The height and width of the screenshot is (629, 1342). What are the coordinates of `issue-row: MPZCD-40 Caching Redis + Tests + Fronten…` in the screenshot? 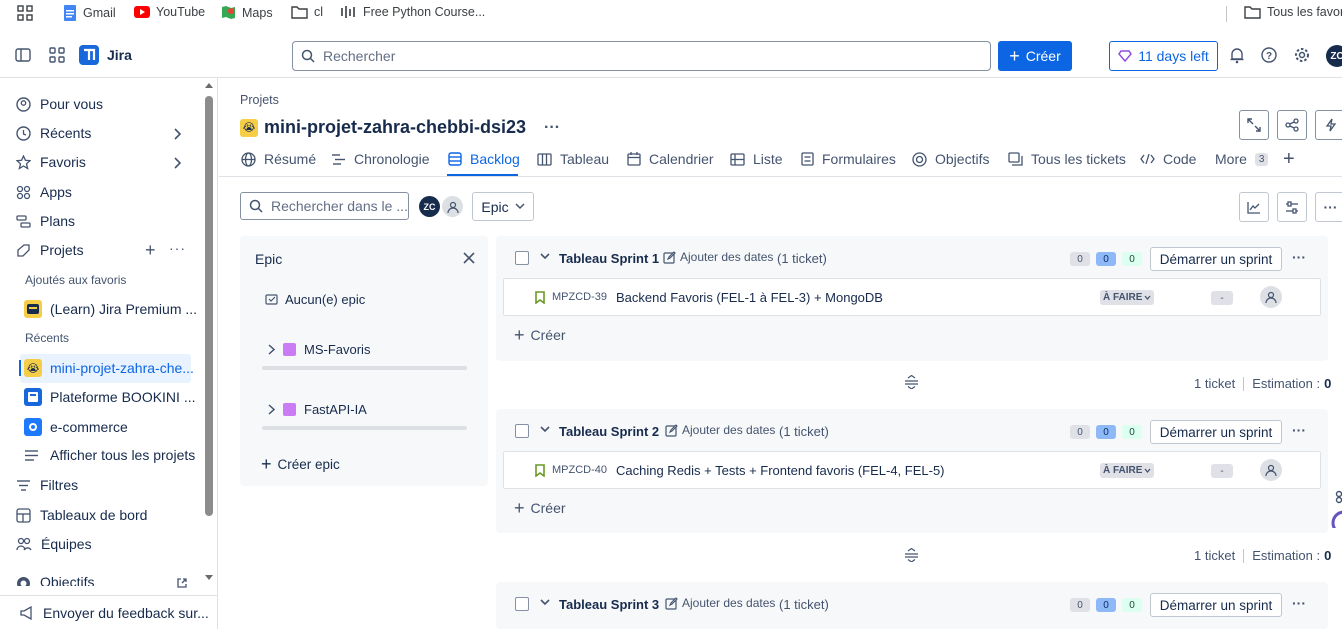 It's located at (912, 470).